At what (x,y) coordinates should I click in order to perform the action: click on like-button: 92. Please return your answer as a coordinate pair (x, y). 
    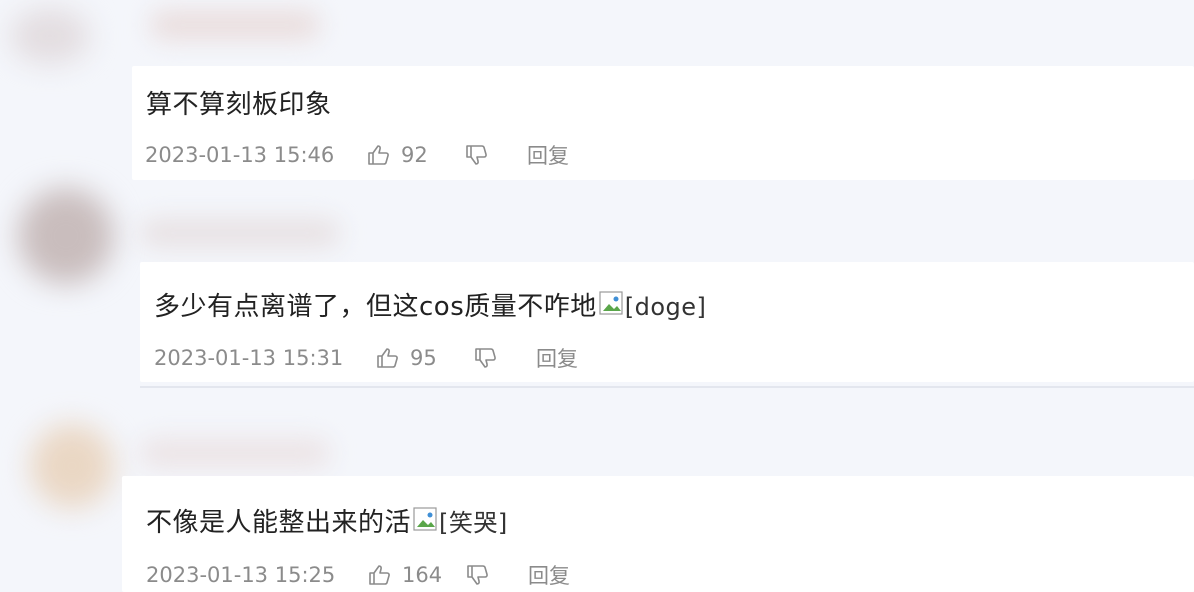
    Looking at the image, I should click on (416, 155).